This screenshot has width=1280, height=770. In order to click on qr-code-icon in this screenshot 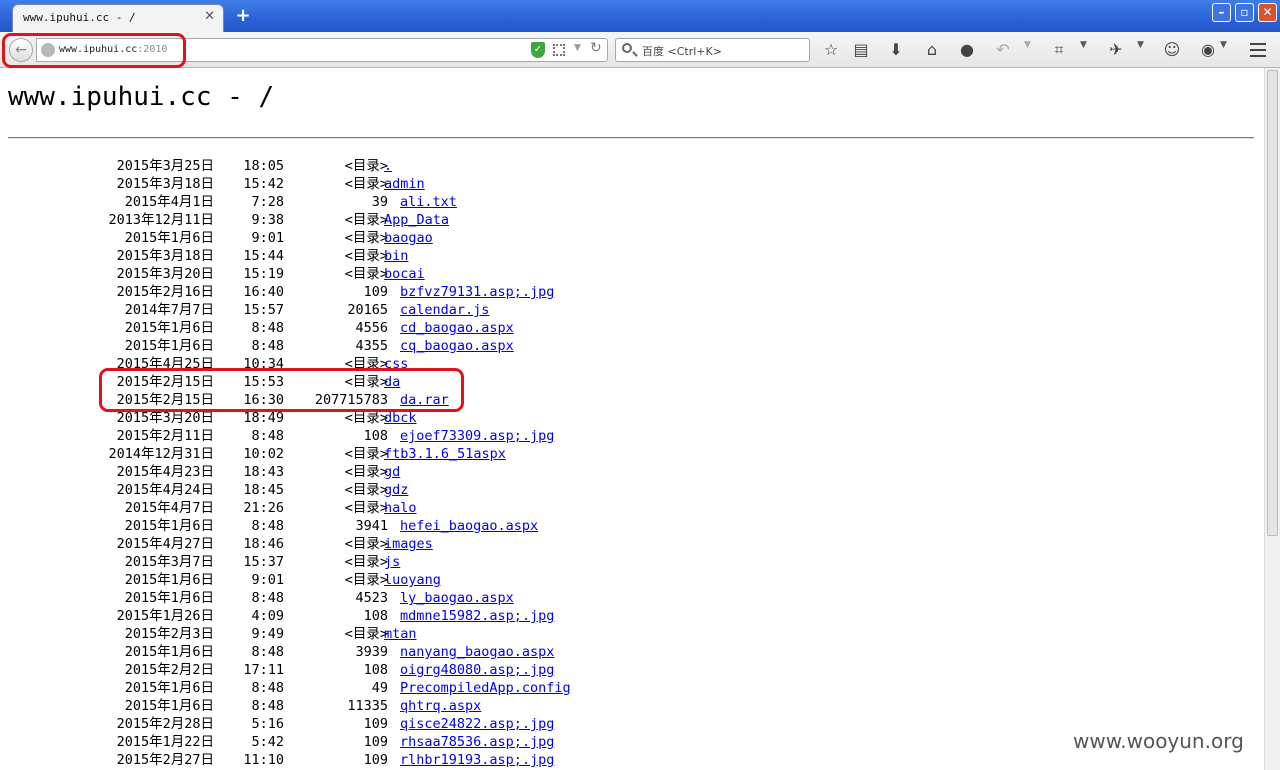, I will do `click(559, 50)`.